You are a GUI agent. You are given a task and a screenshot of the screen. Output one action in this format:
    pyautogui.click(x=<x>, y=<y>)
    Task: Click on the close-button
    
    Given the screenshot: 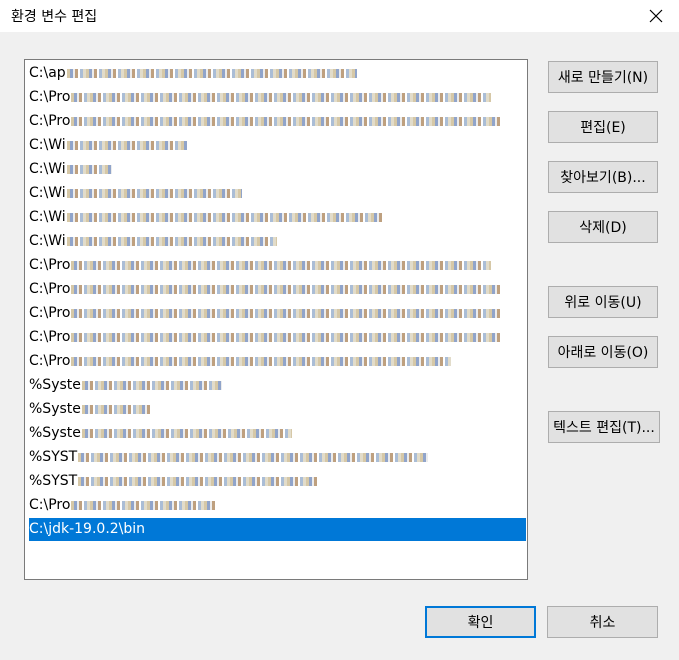 What is the action you would take?
    pyautogui.click(x=656, y=16)
    